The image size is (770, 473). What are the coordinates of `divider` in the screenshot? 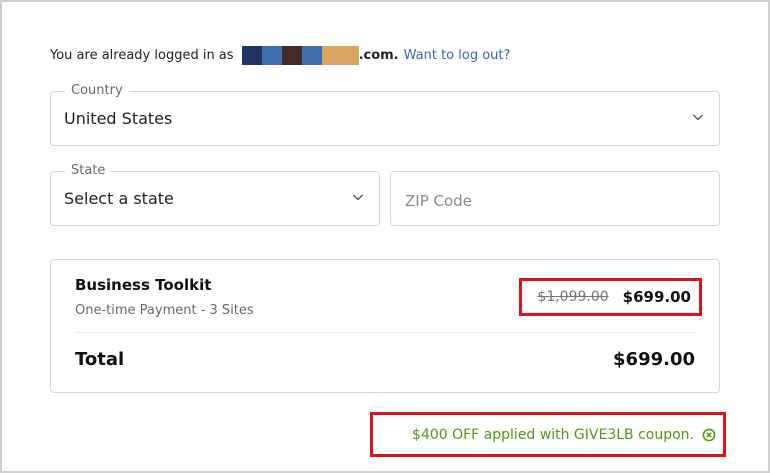 It's located at (385, 332).